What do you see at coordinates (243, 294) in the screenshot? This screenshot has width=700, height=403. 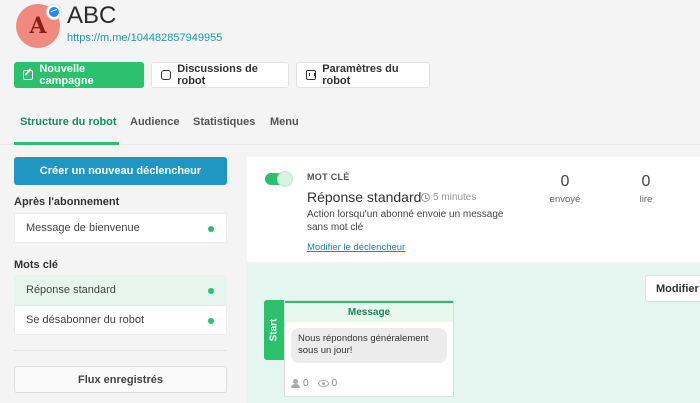 I see `selection-pointer` at bounding box center [243, 294].